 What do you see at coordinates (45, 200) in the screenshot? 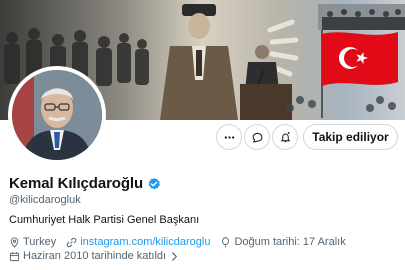
I see `profile-handle: @kilicdarogluk` at bounding box center [45, 200].